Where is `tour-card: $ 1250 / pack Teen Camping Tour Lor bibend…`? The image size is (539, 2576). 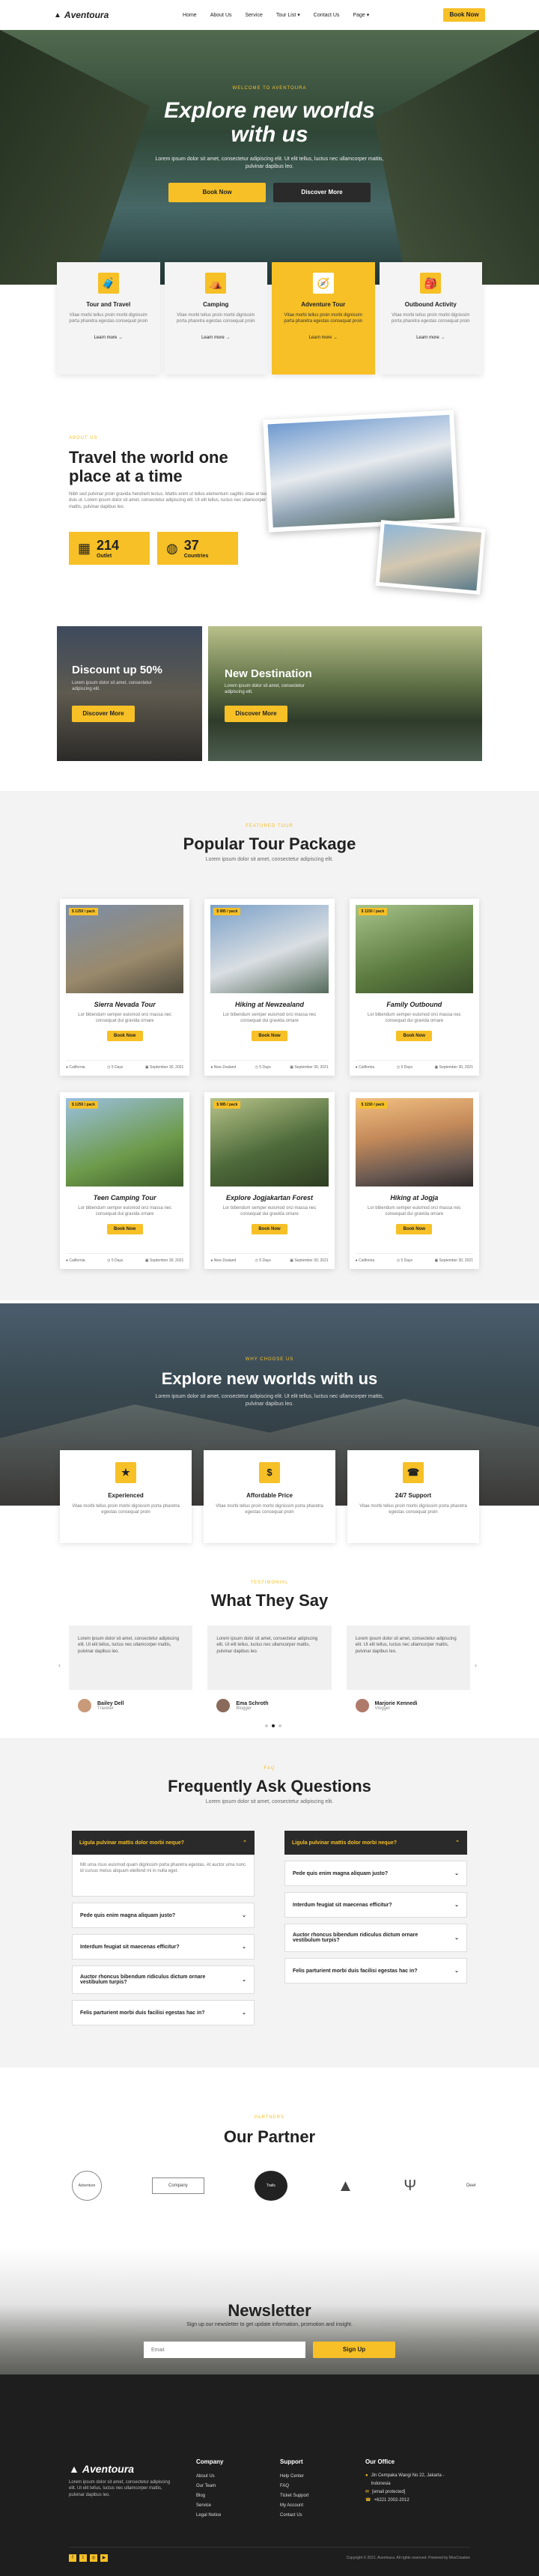
tour-card: $ 1250 / pack Teen Camping Tour Lor bibend… is located at coordinates (125, 1180).